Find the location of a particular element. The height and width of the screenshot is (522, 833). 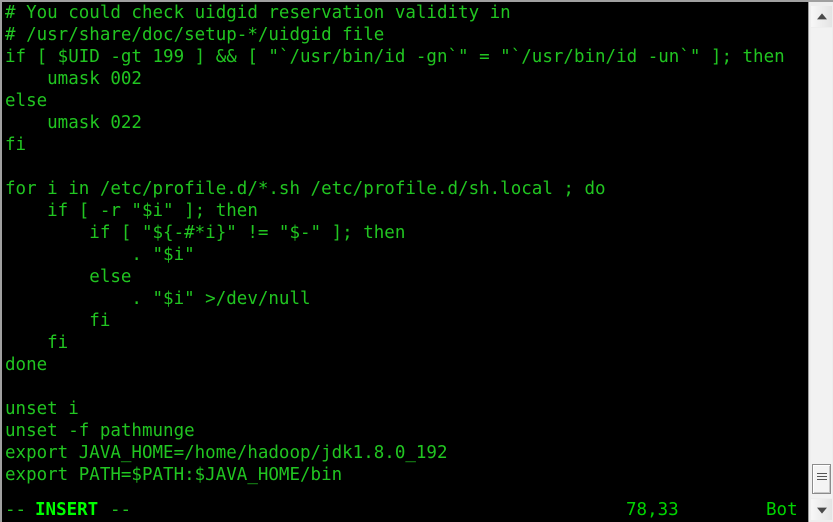

code-line: . "$i" is located at coordinates (100, 255).